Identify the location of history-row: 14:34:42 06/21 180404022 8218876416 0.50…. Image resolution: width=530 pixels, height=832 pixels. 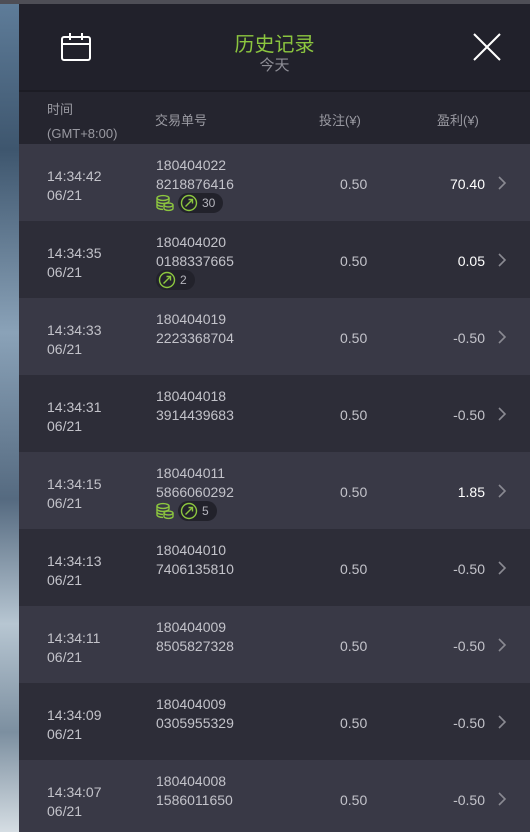
(274, 182).